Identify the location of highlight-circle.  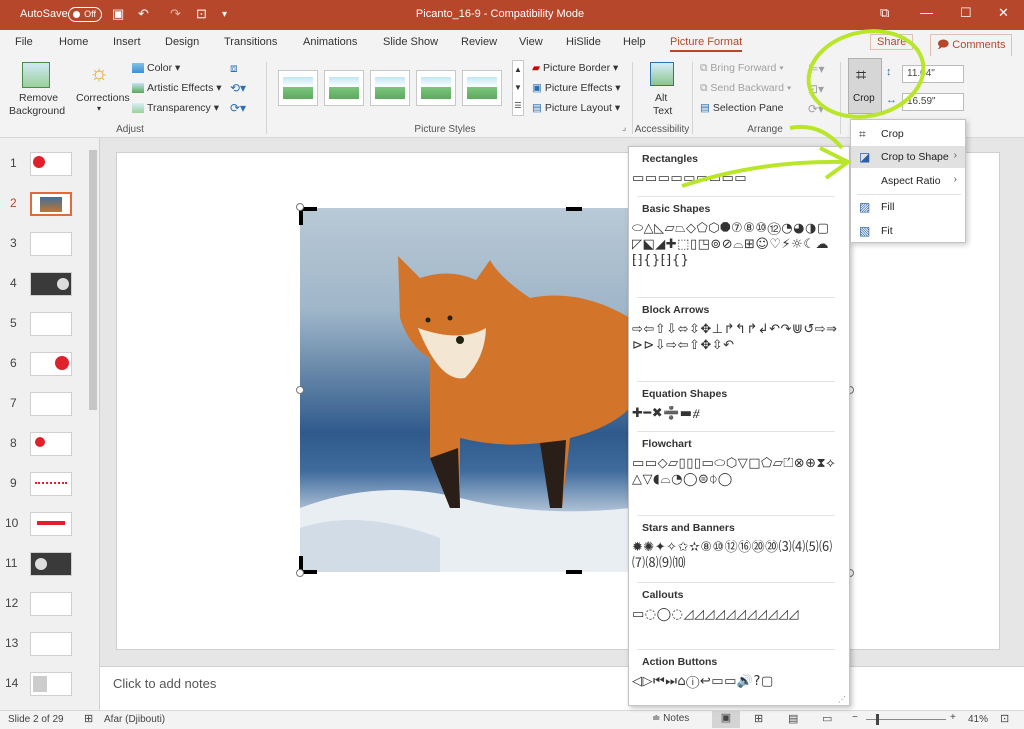
(866, 74).